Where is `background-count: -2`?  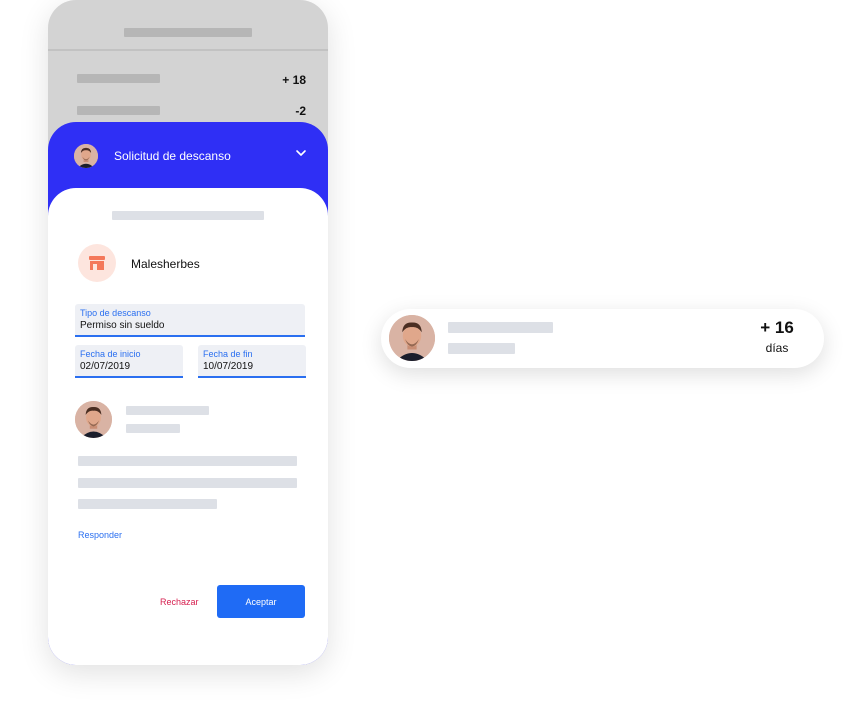 background-count: -2 is located at coordinates (300, 111).